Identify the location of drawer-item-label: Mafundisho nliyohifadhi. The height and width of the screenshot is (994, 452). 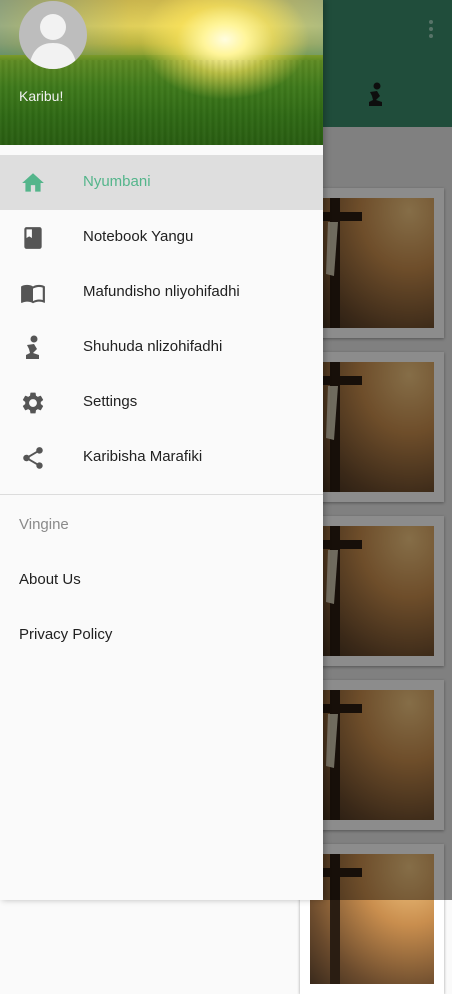
(161, 291).